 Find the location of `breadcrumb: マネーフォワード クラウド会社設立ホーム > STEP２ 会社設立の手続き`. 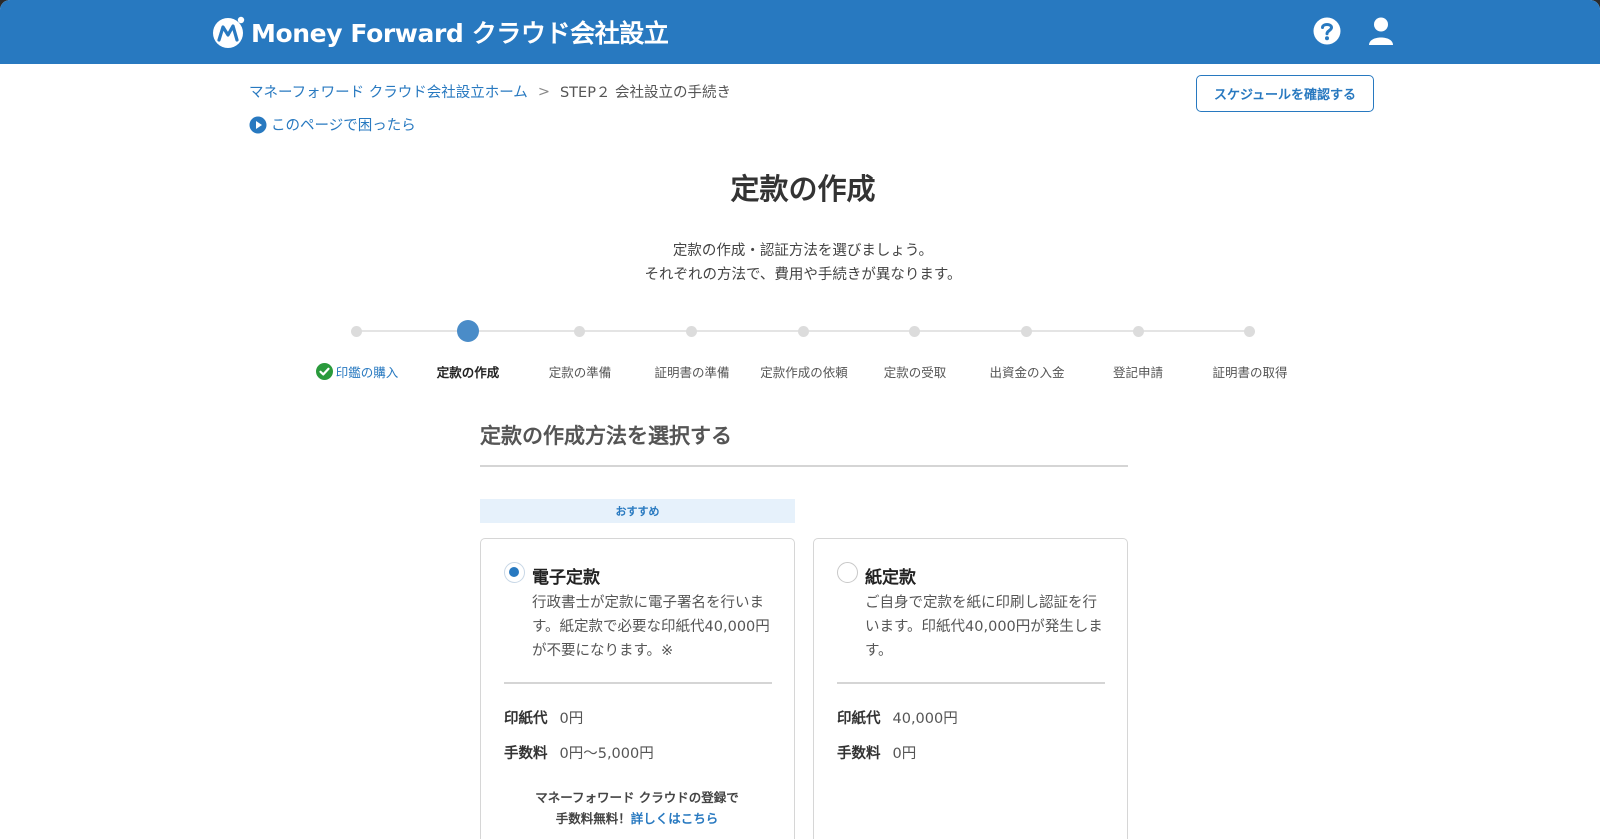

breadcrumb: マネーフォワード クラウド会社設立ホーム > STEP２ 会社設立の手続き is located at coordinates (490, 91).